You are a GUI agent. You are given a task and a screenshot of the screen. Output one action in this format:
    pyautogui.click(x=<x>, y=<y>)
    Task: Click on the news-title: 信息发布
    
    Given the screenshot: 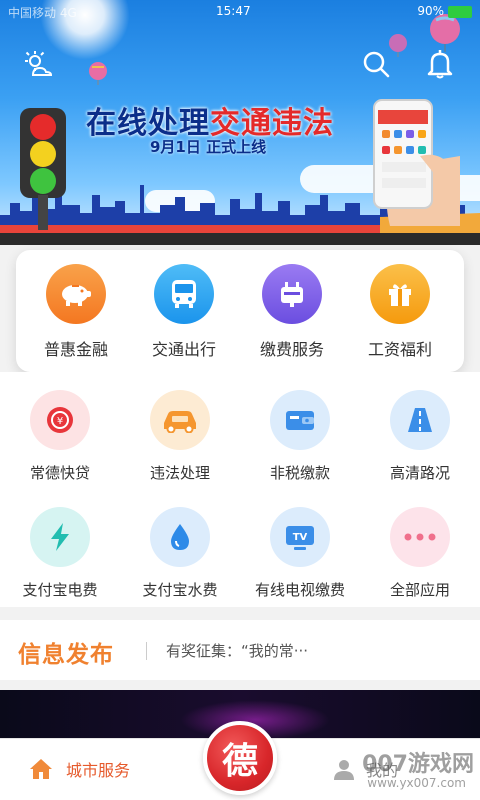 What is the action you would take?
    pyautogui.click(x=66, y=655)
    